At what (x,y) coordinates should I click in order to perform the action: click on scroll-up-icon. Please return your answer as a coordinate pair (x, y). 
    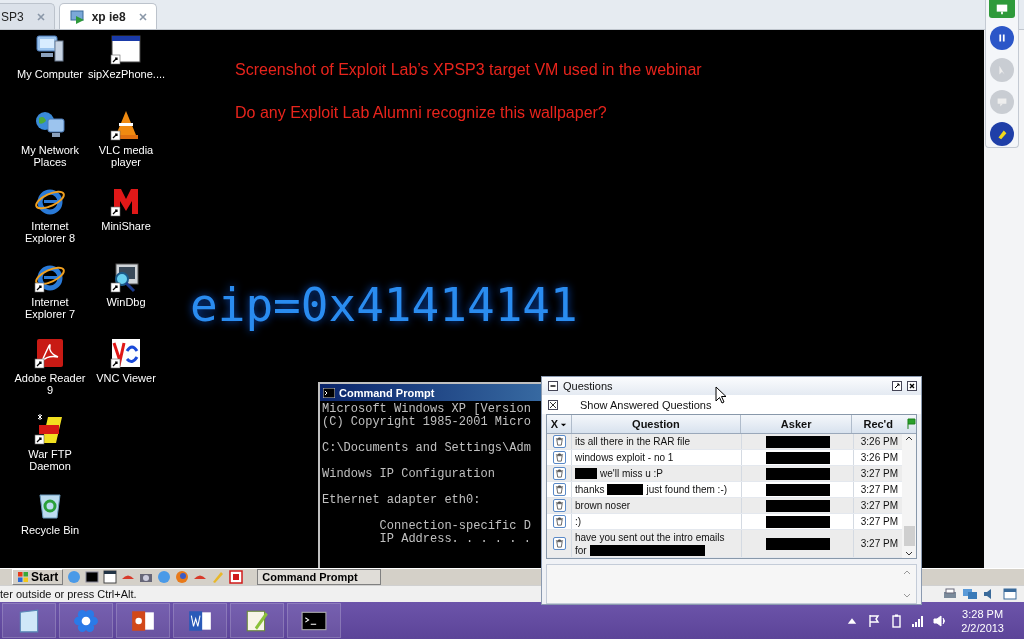
    Looking at the image, I should click on (909, 438).